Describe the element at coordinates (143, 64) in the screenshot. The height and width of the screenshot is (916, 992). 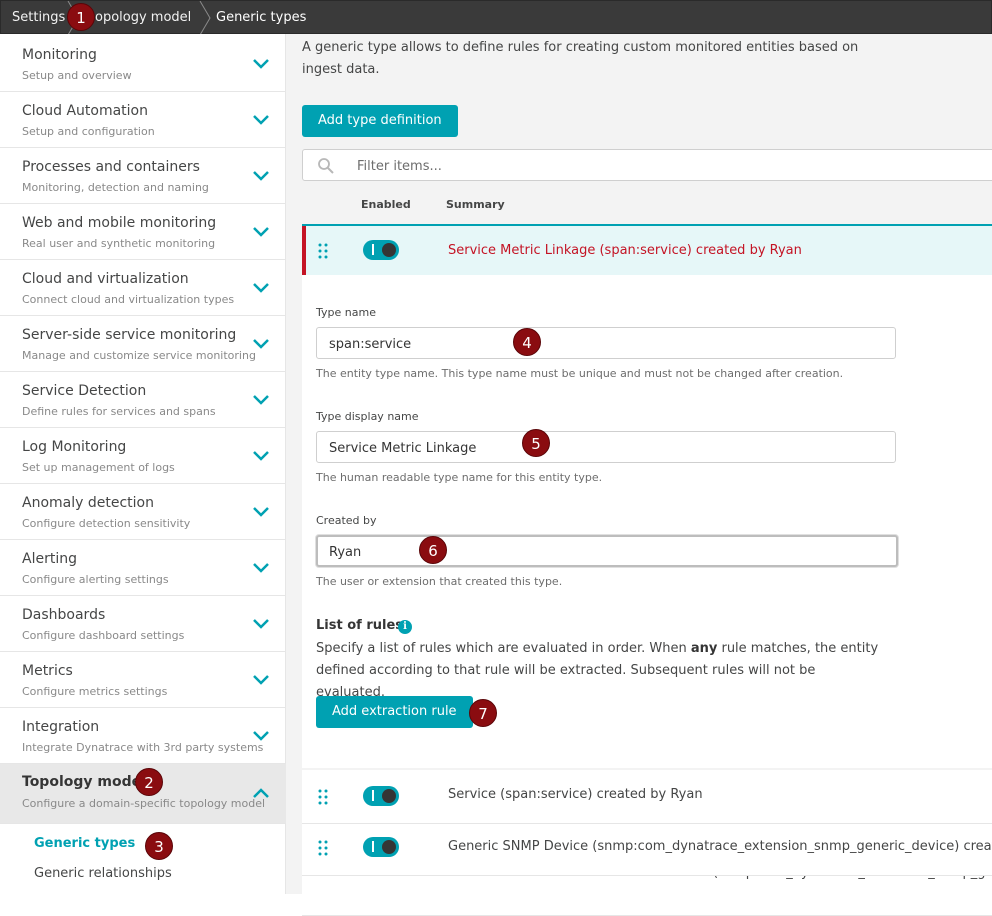
I see `sidebar-item-monitoring: Monitoring Setup and overview` at that location.